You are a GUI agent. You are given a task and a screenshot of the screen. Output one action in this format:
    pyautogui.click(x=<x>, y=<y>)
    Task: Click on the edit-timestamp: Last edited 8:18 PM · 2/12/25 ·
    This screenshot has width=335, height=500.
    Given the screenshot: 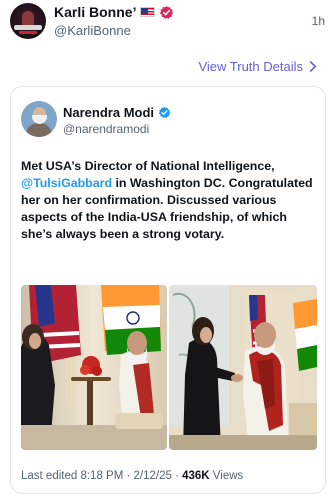 What is the action you would take?
    pyautogui.click(x=102, y=476)
    